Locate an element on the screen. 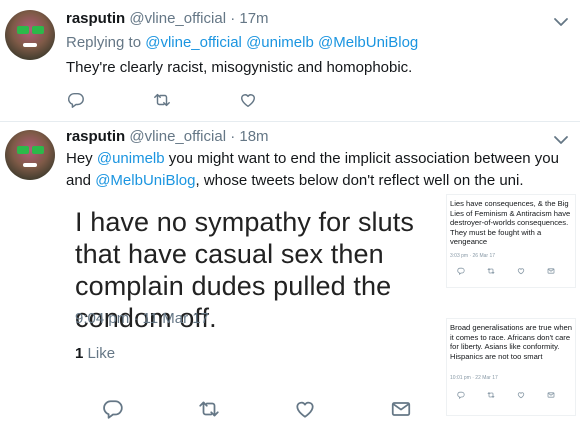 The height and width of the screenshot is (430, 580). reply-mention: @MelbUniBlog is located at coordinates (368, 42).